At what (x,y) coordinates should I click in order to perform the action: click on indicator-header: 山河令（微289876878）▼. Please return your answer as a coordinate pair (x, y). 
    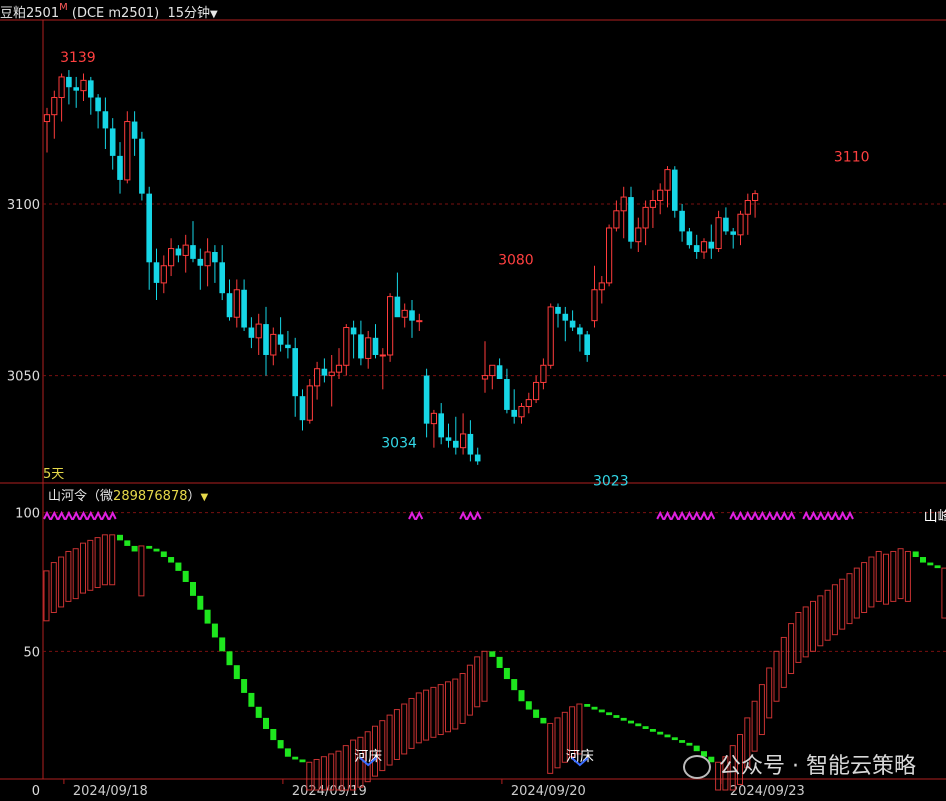
    Looking at the image, I should click on (128, 494).